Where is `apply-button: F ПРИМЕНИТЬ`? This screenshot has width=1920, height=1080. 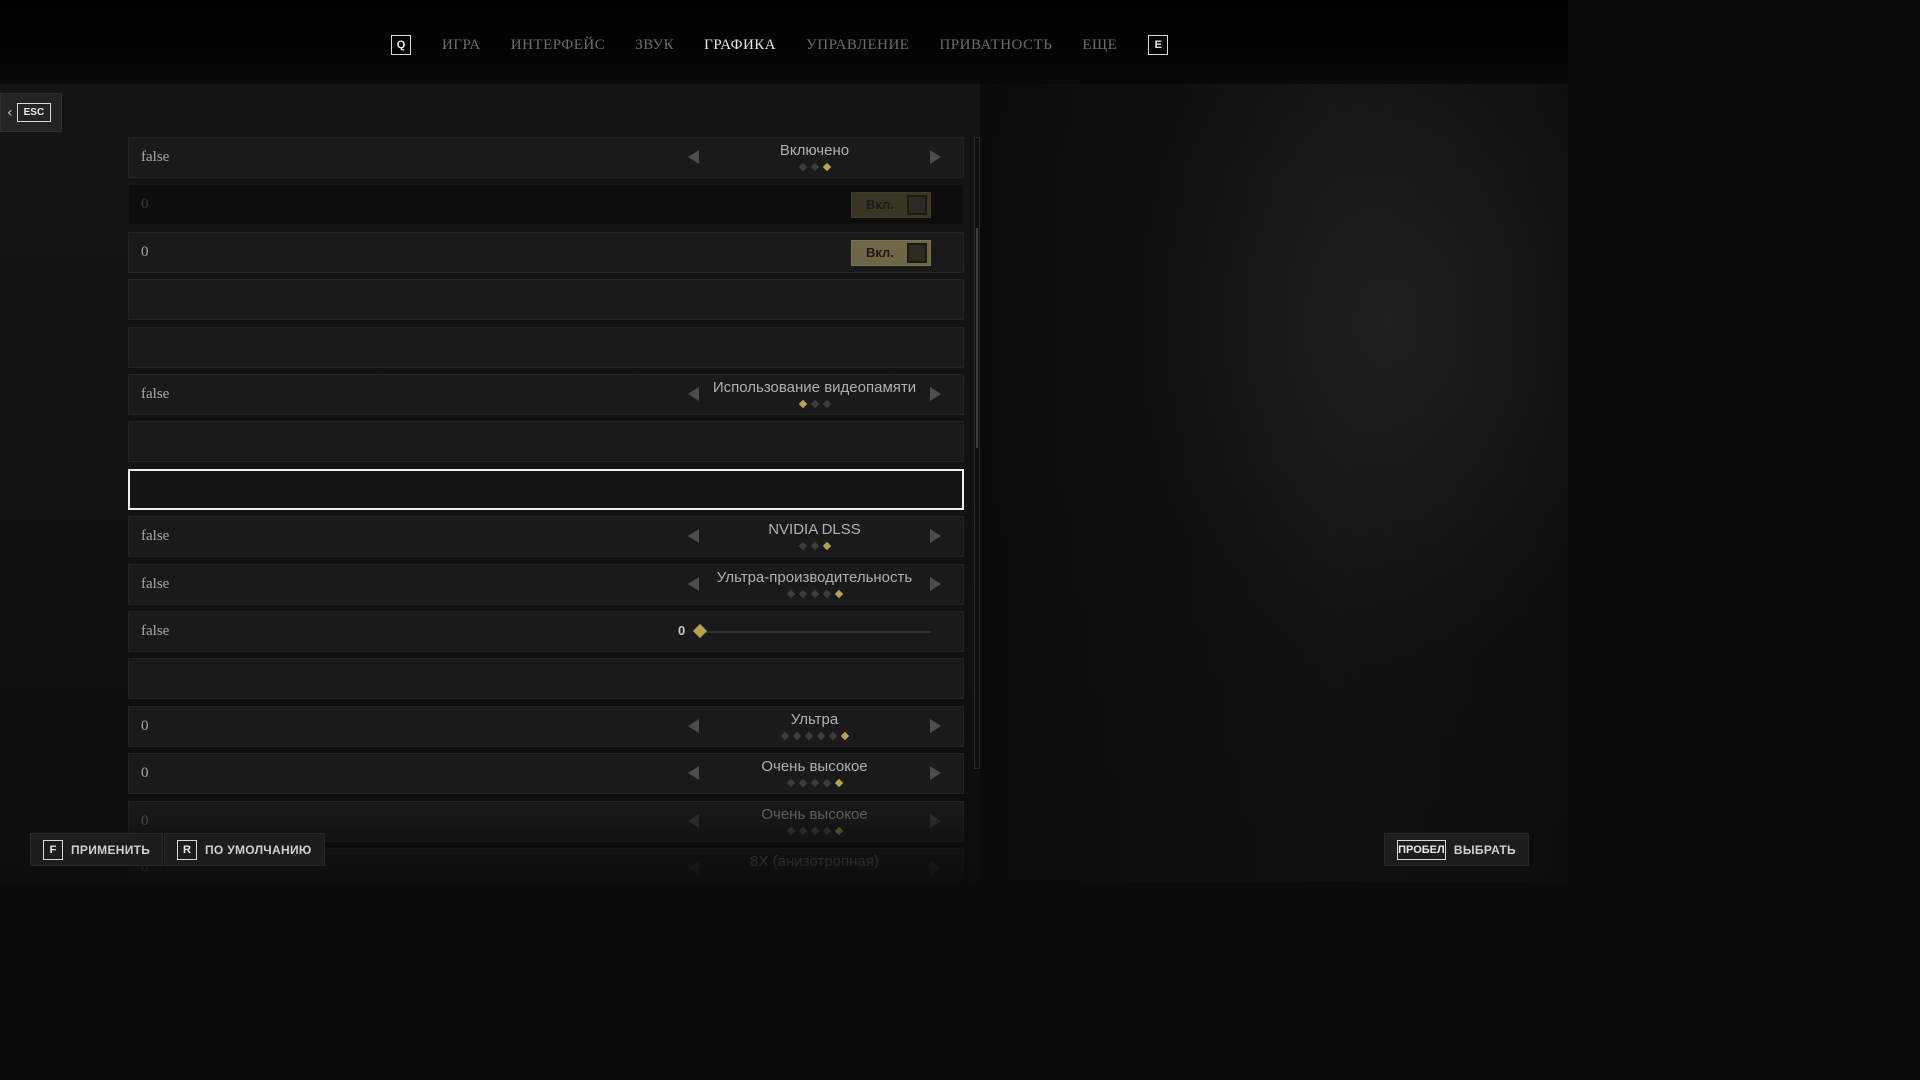 apply-button: F ПРИМЕНИТЬ is located at coordinates (97, 849).